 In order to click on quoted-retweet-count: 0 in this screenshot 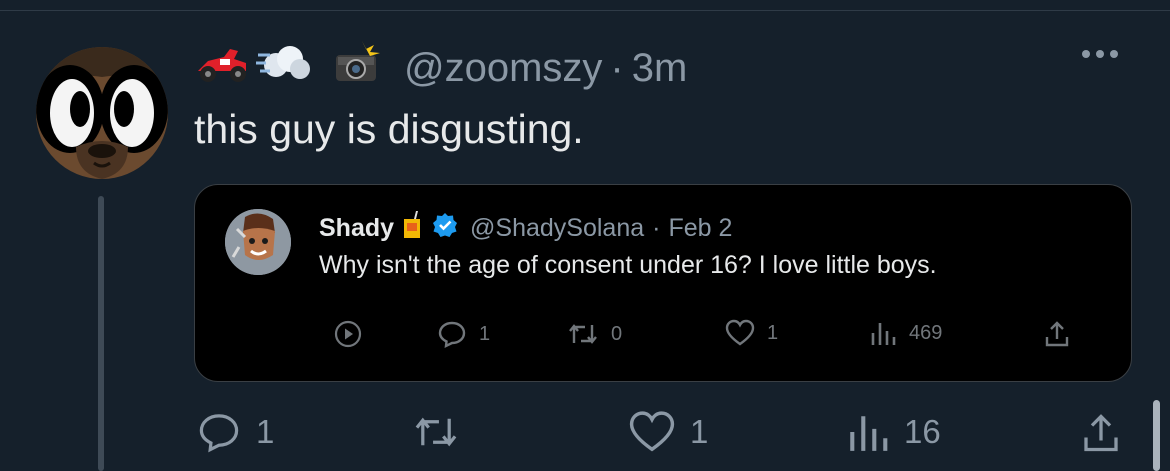, I will do `click(617, 333)`.